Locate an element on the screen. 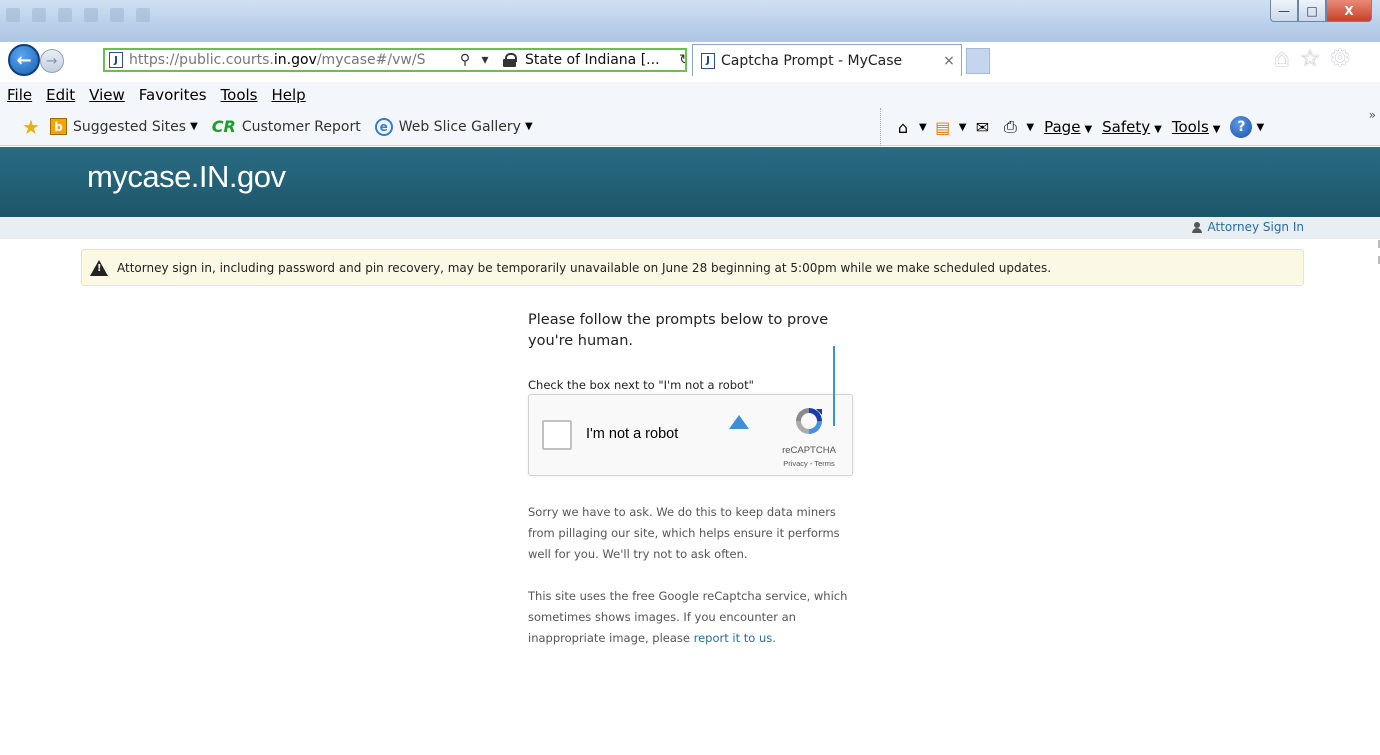  url-domain: in.gov is located at coordinates (295, 60).